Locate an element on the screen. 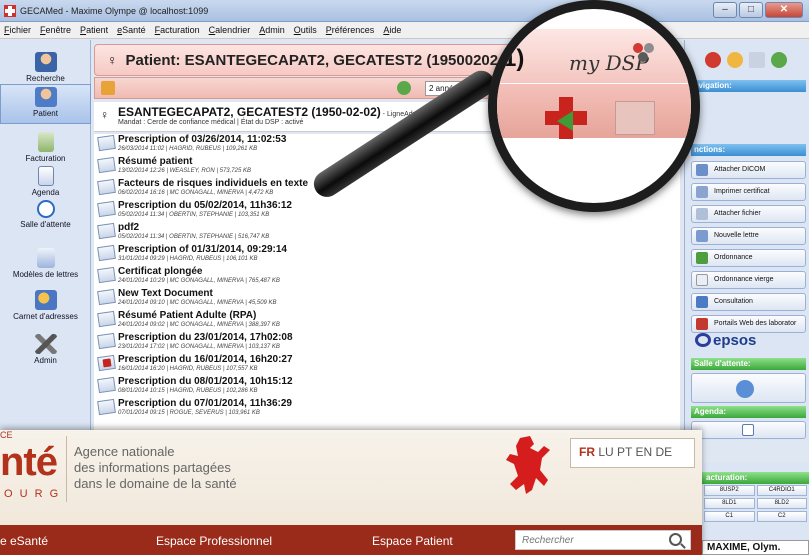  document-title: Prescription du 16/01/2014, 16h20:27 is located at coordinates (205, 359).